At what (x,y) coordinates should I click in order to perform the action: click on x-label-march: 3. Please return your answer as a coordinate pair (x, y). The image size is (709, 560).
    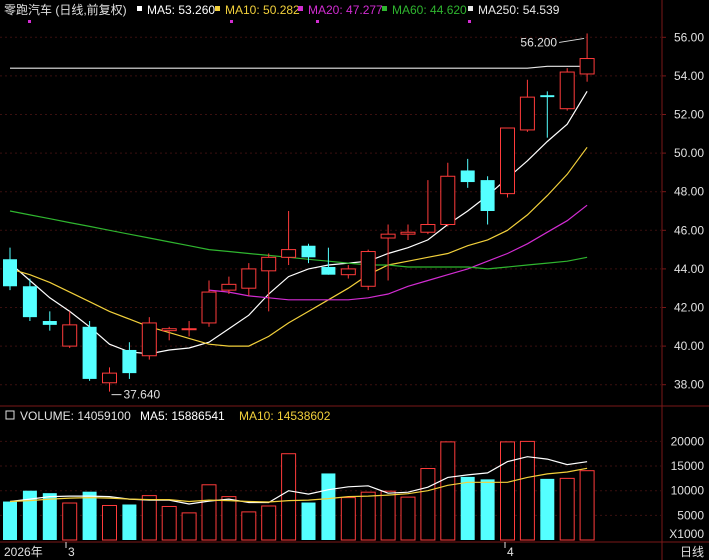
    Looking at the image, I should click on (71, 552).